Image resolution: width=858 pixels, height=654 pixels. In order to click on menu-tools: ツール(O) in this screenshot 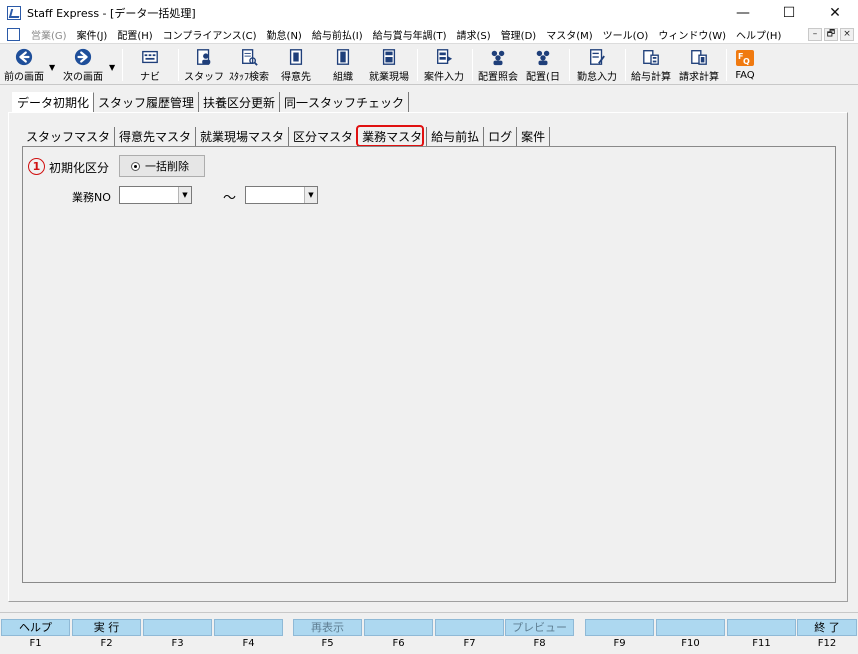, I will do `click(626, 34)`.